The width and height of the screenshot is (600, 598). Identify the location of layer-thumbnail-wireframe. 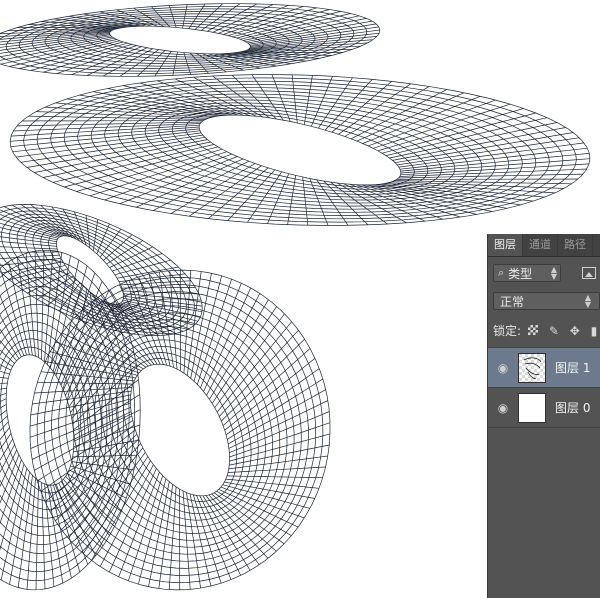
(532, 367).